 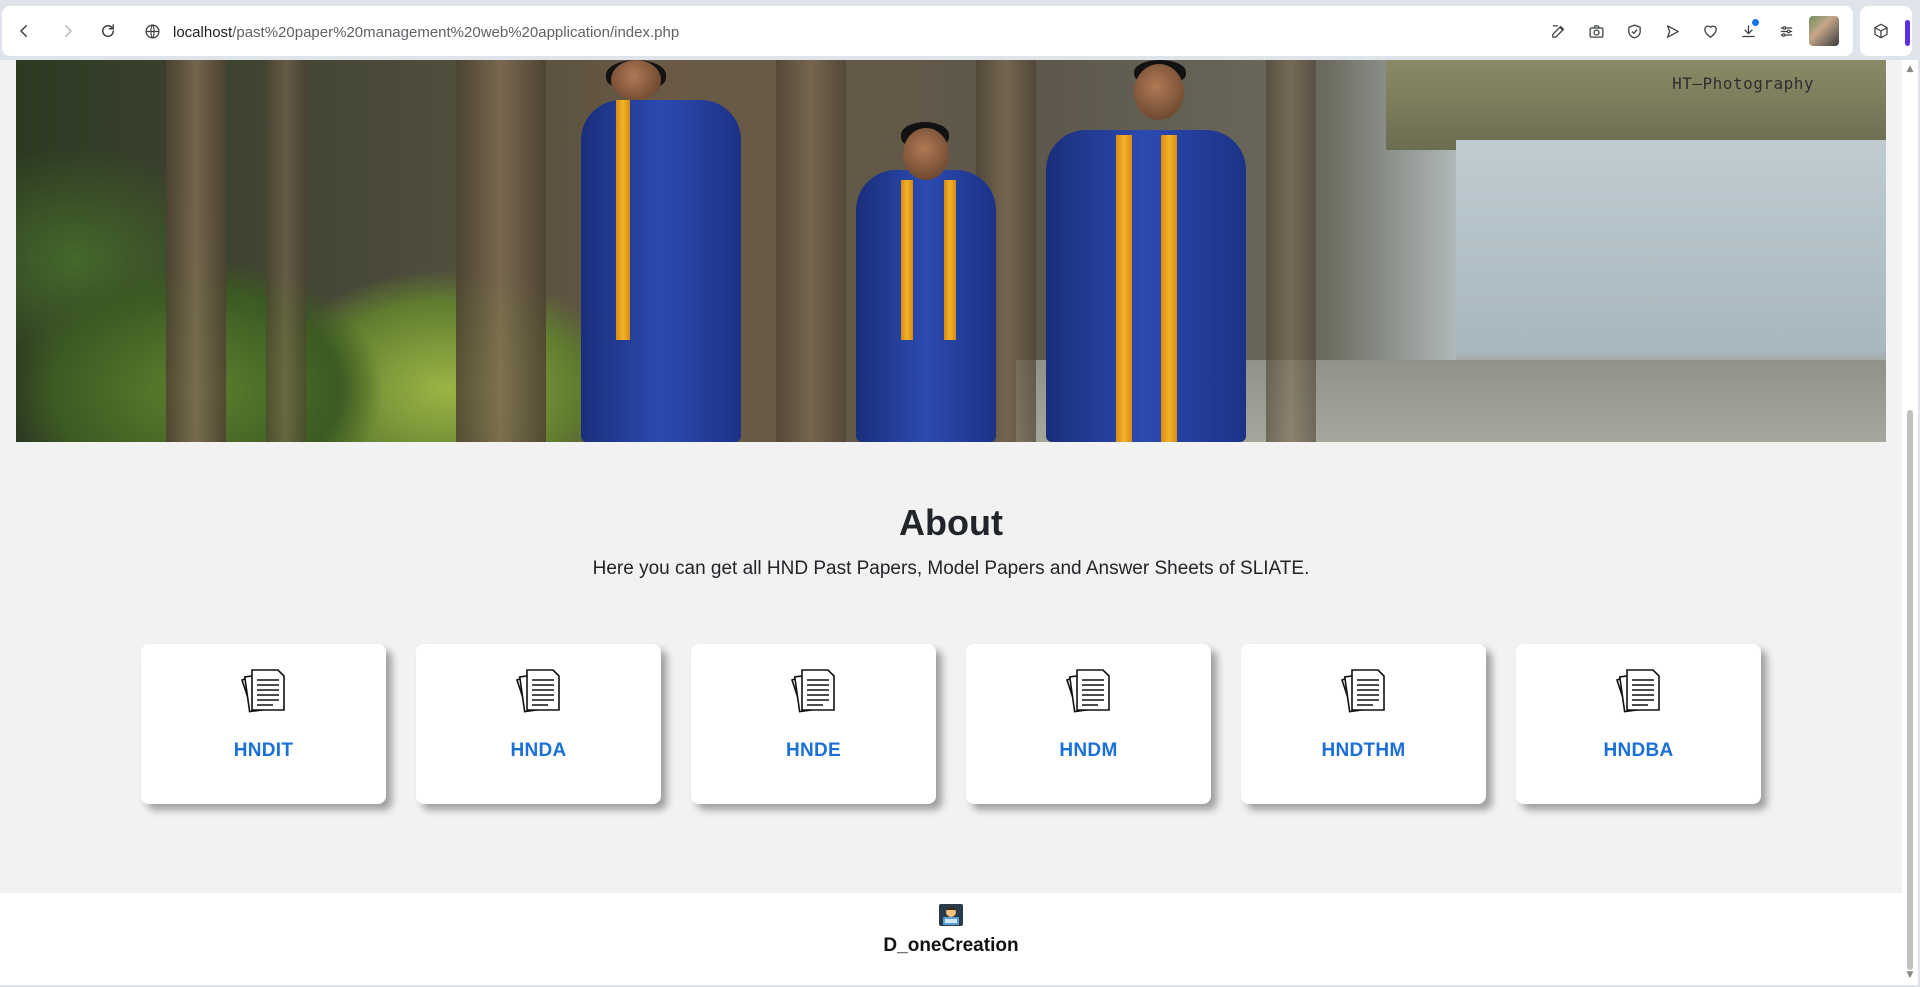 What do you see at coordinates (1088, 750) in the screenshot?
I see `course-label: HNDM` at bounding box center [1088, 750].